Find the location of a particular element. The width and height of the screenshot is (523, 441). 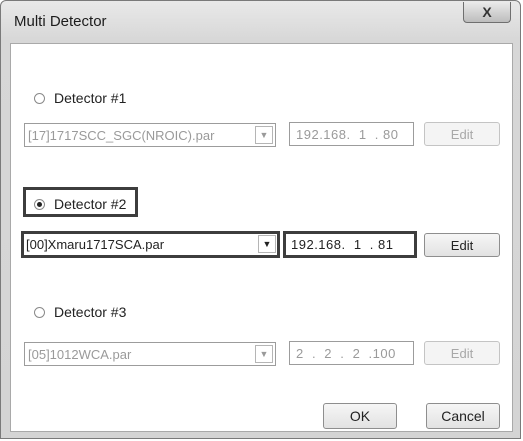

radio-checked-icon is located at coordinates (39, 204).